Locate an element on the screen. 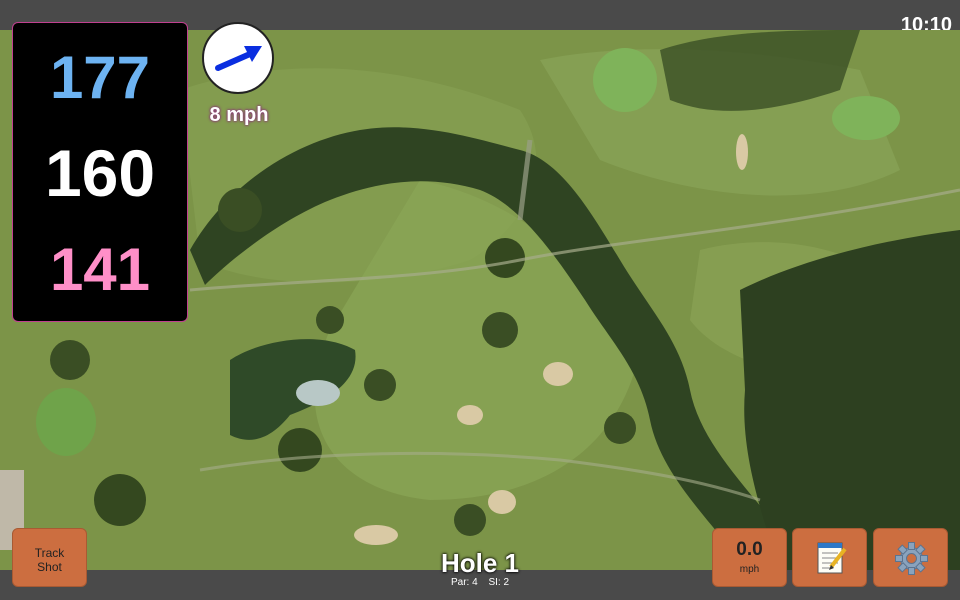 The image size is (960, 600). wind-arrow-icon is located at coordinates (238, 58).